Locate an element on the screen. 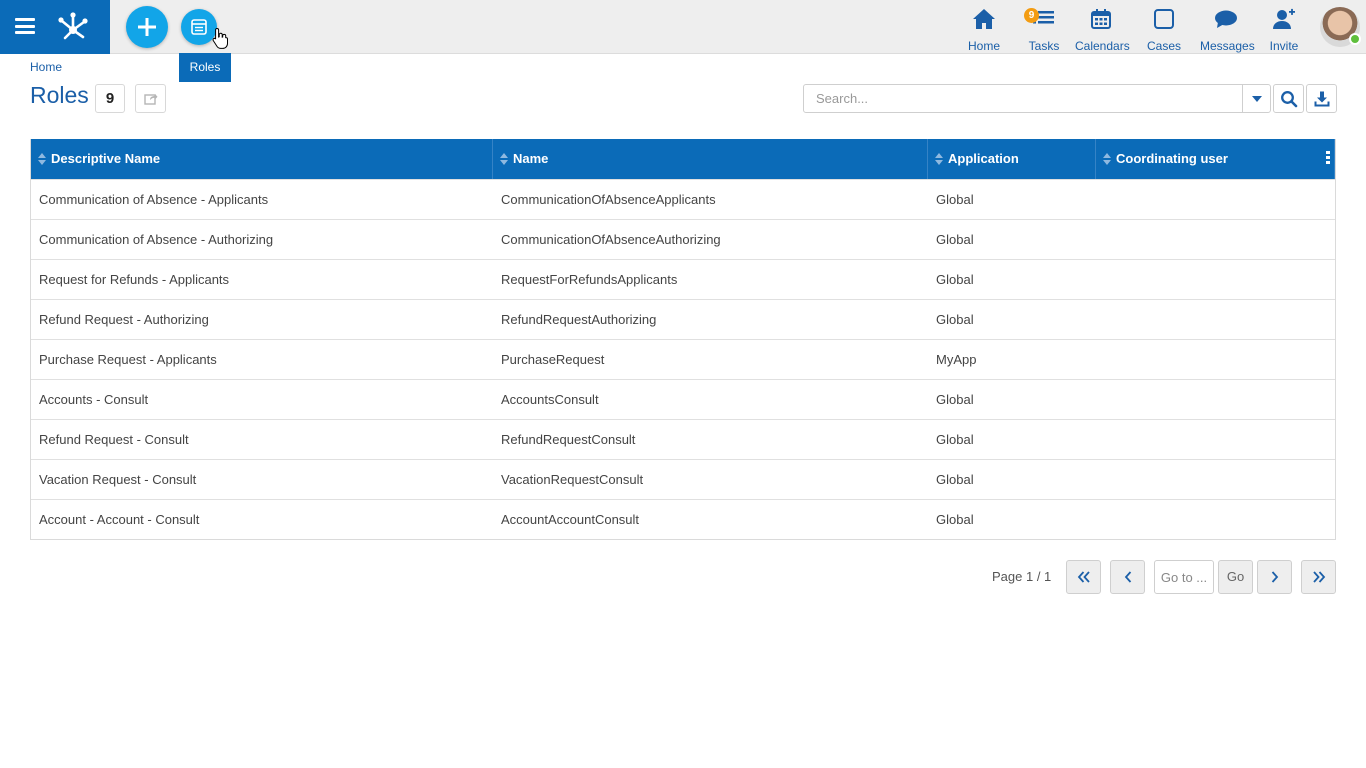 The image size is (1366, 768). chevron-right-icon is located at coordinates (1274, 577).